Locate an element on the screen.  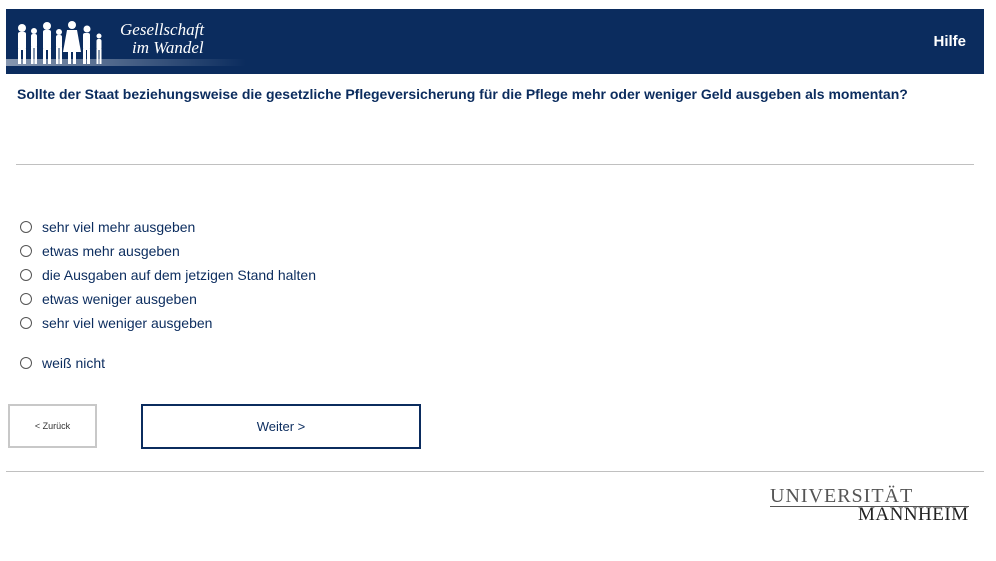
uni-logo-line-2: MANNHEIM is located at coordinates (913, 514).